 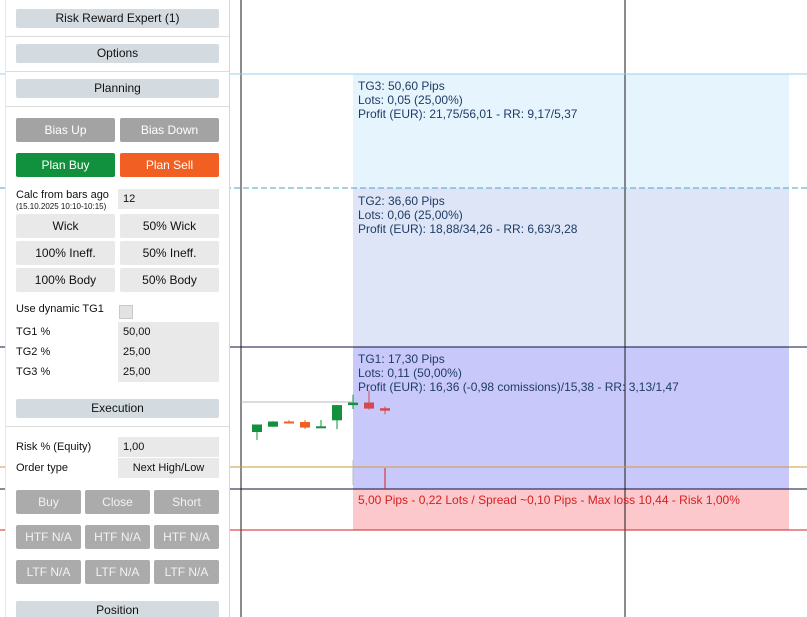 What do you see at coordinates (33, 352) in the screenshot?
I see `tg2-percent-label: TG2 %` at bounding box center [33, 352].